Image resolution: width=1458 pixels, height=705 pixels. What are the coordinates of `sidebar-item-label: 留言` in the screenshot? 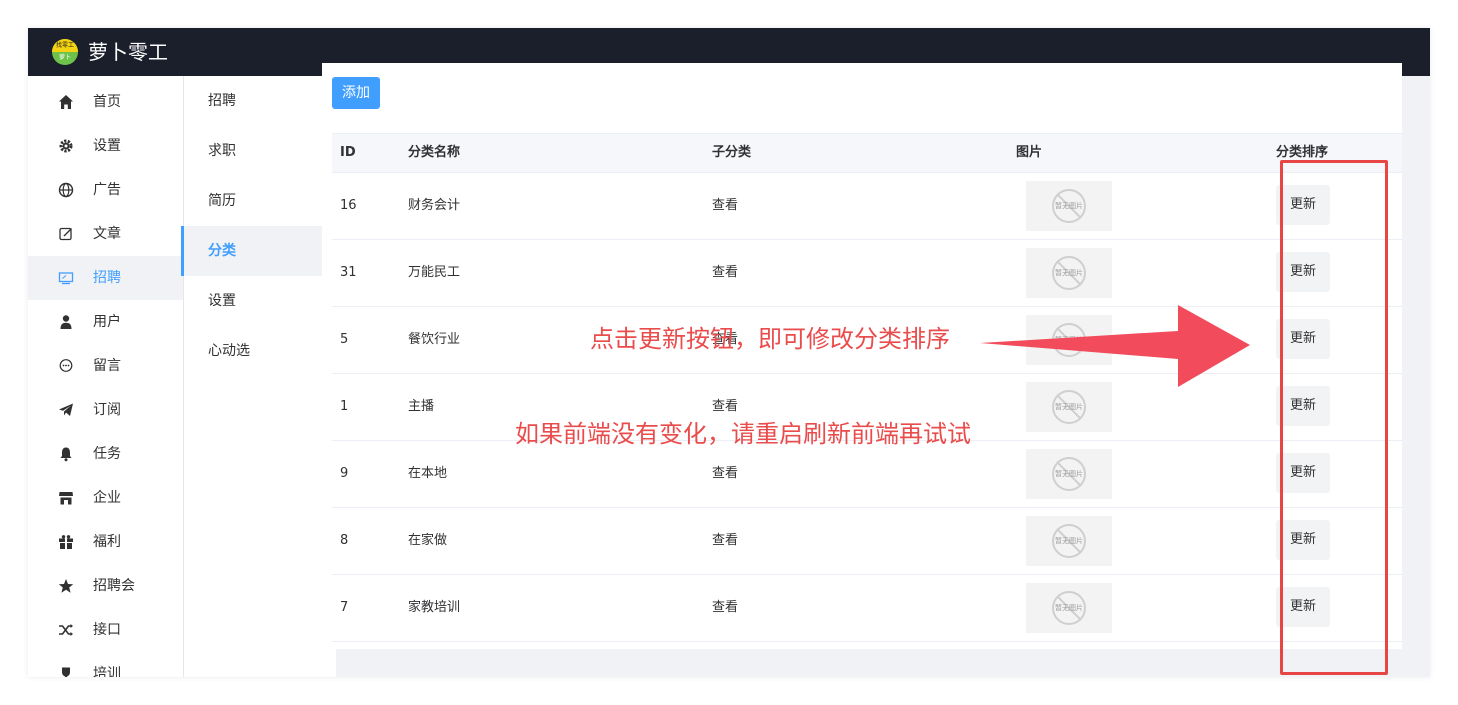 It's located at (107, 366).